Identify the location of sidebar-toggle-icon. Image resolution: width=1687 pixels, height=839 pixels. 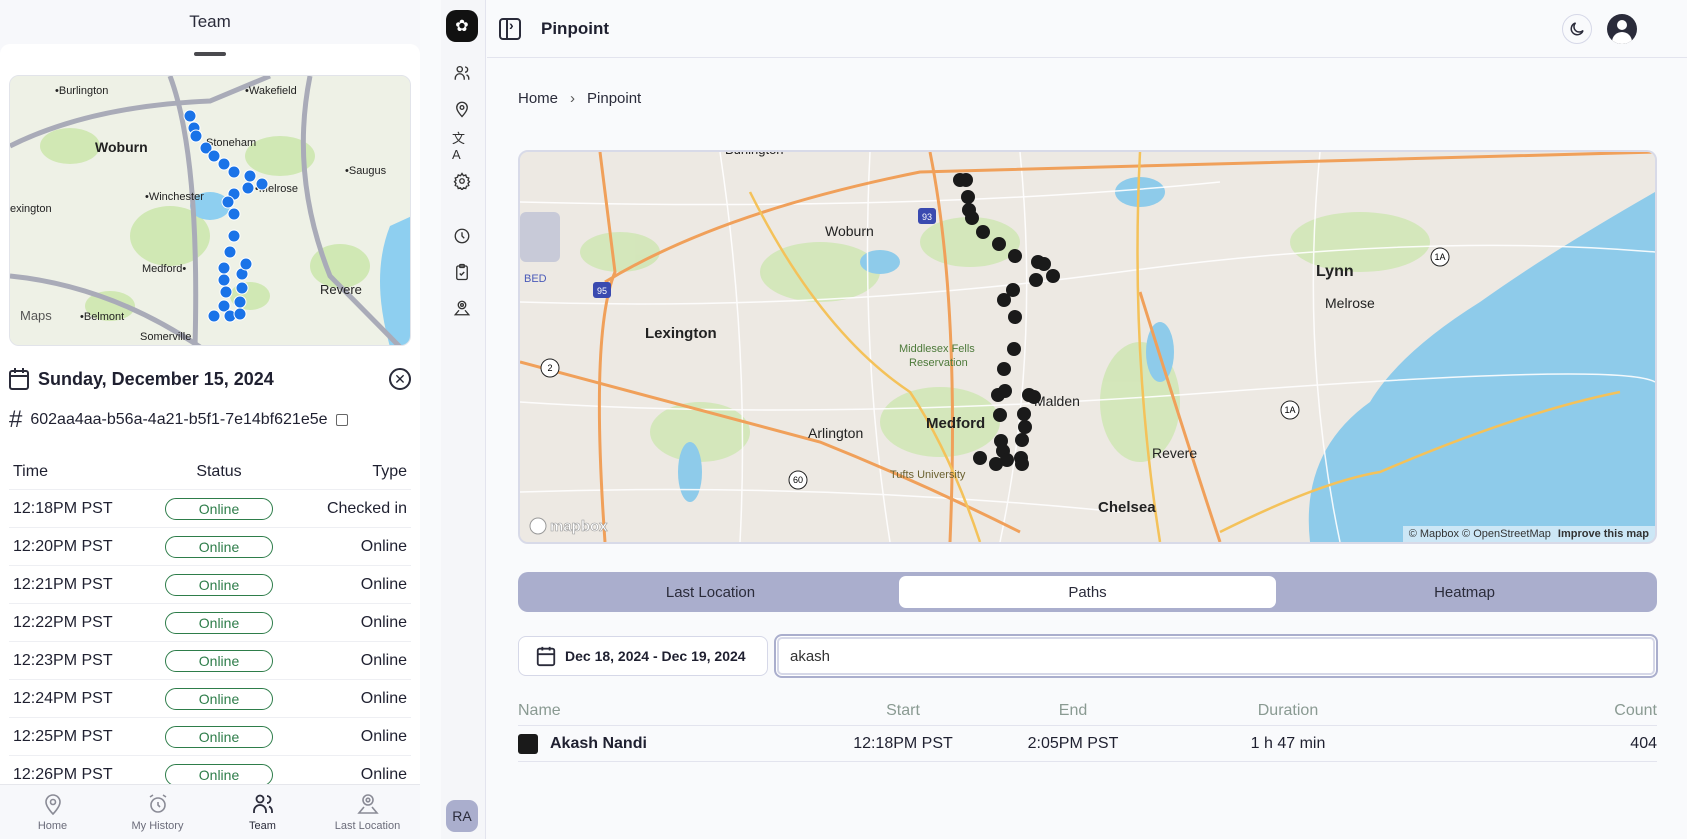
(510, 28).